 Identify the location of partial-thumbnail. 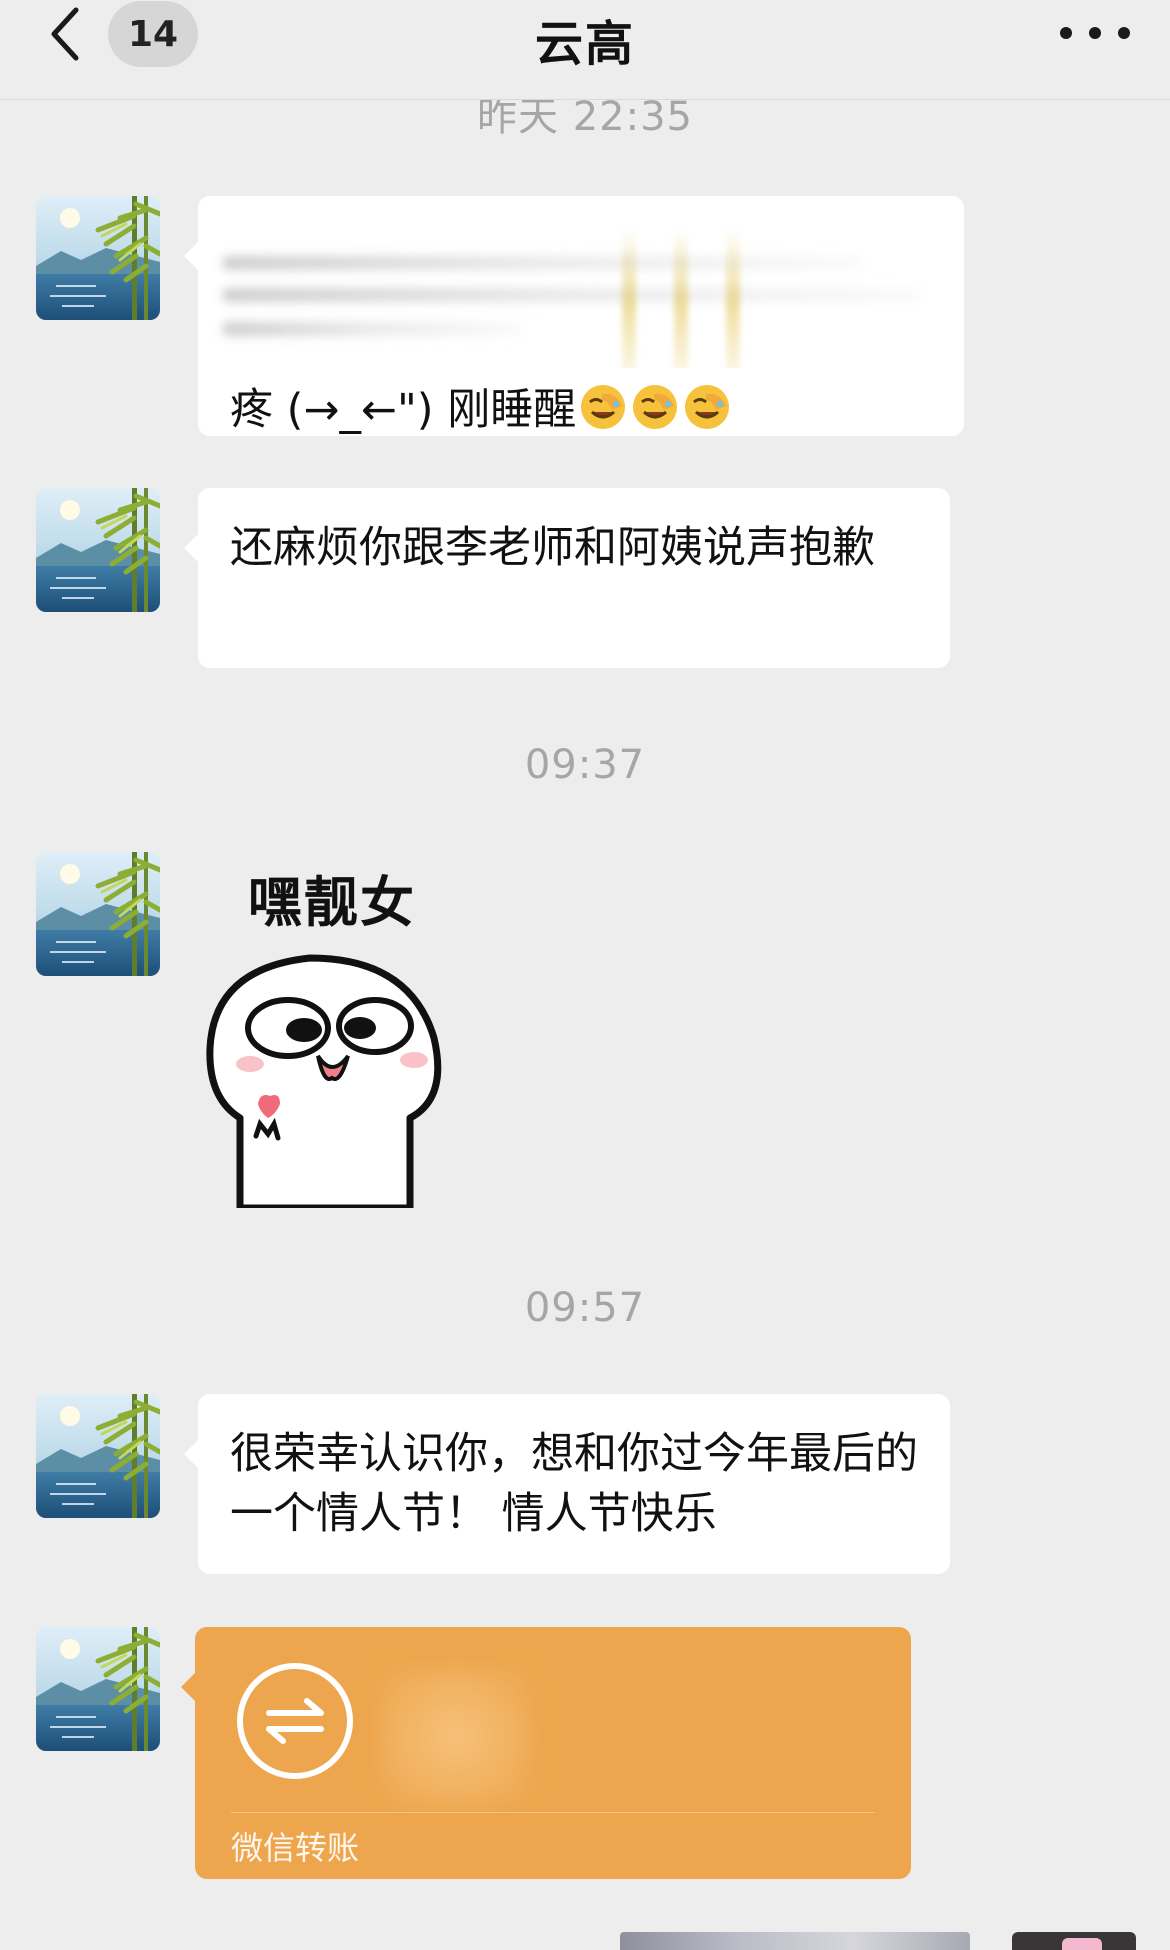
(1074, 1941).